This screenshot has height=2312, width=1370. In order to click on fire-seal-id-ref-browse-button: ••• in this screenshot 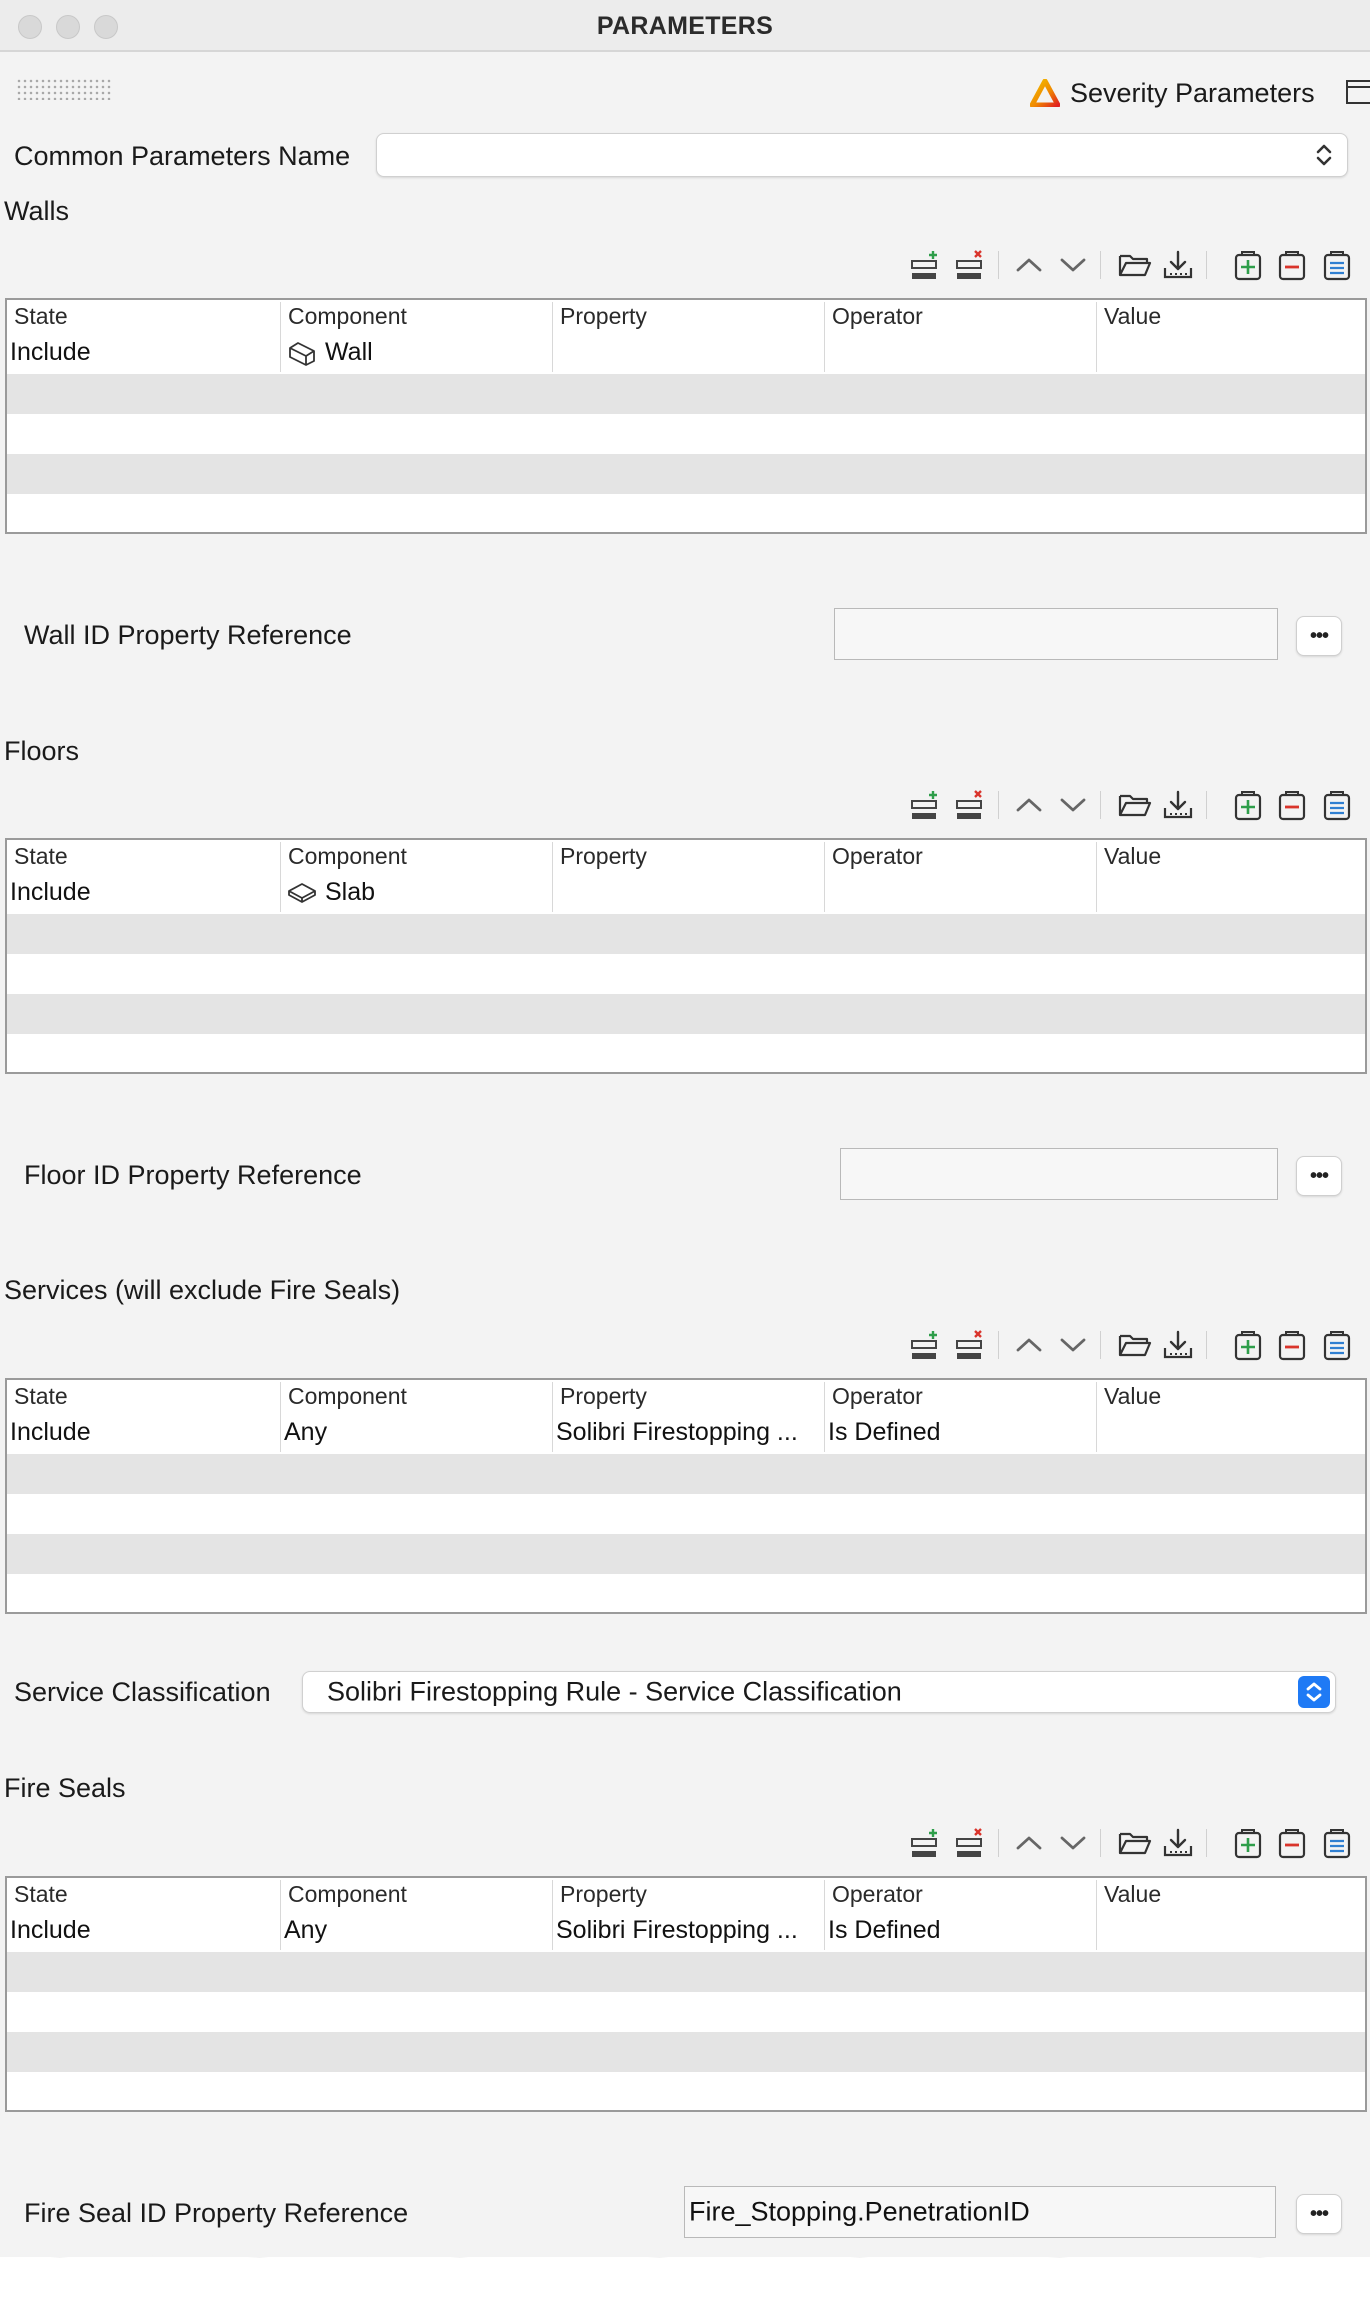, I will do `click(1319, 2214)`.